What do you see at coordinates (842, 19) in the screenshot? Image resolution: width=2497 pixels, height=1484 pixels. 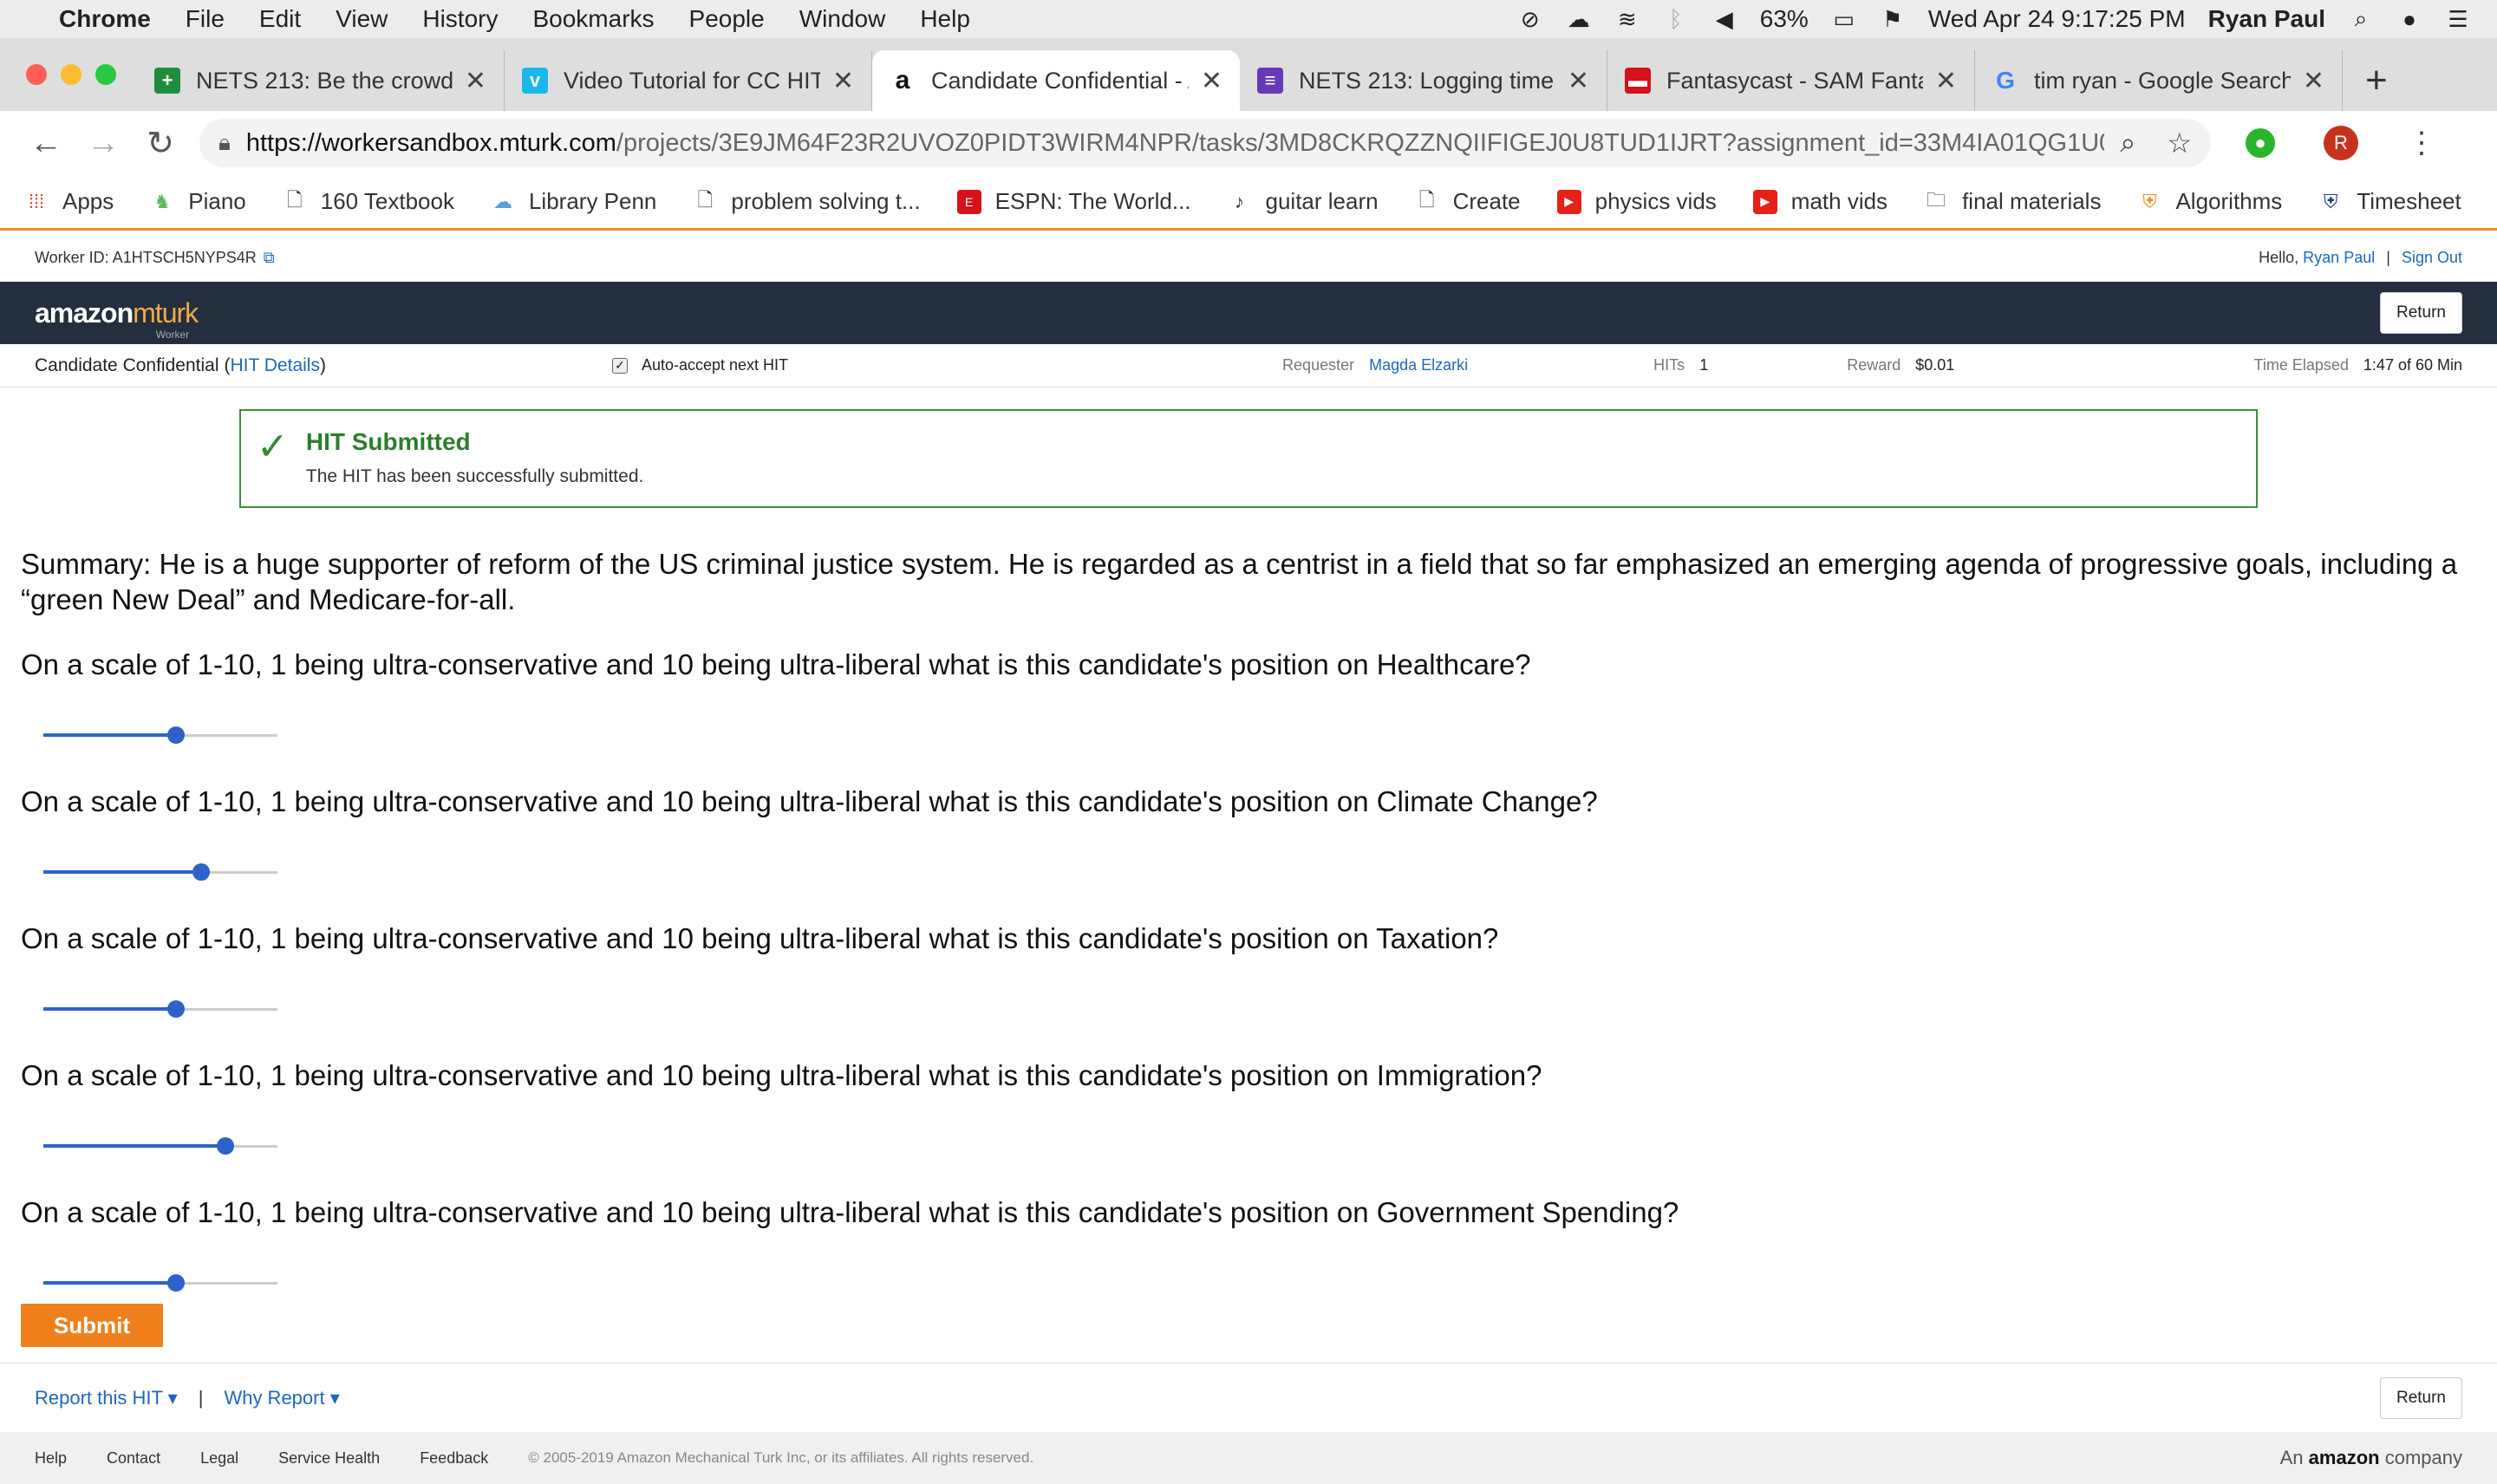 I see `menu-window: Window` at bounding box center [842, 19].